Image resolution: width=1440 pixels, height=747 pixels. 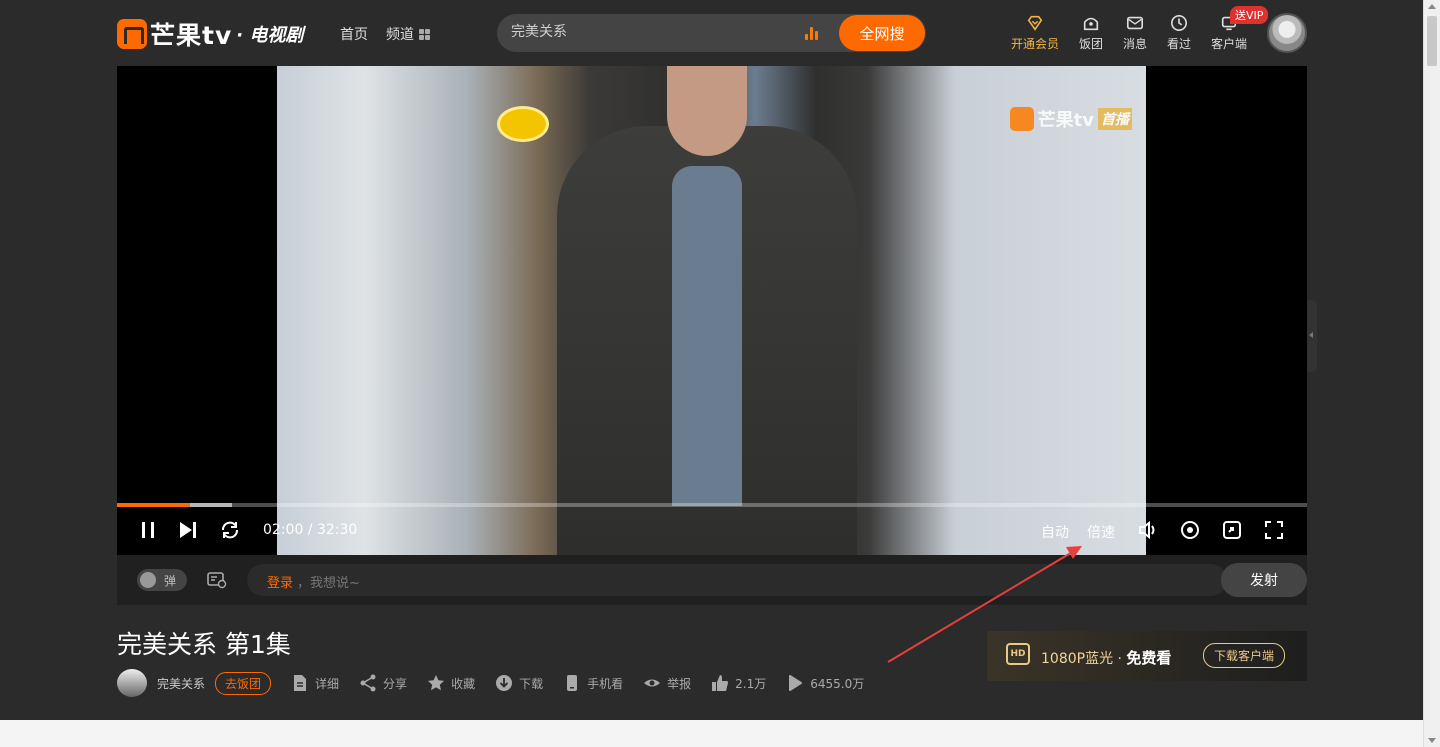 I want to click on scroll-thumb, so click(x=1432, y=41).